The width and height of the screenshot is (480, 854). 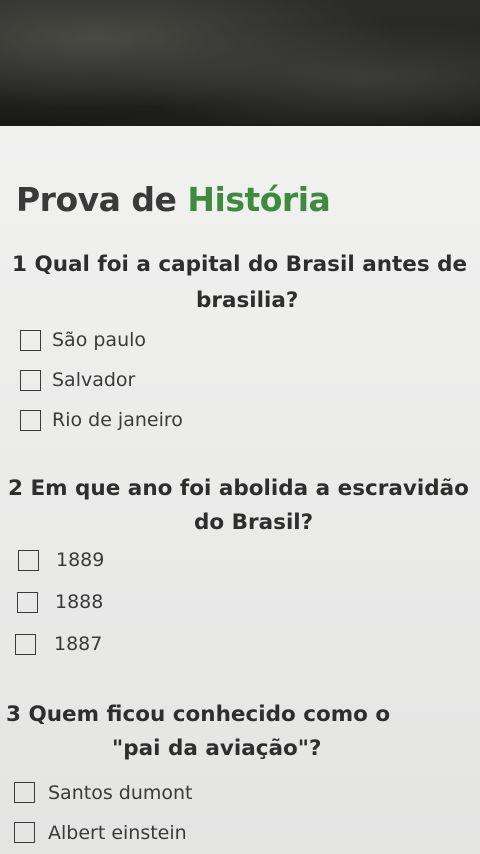 What do you see at coordinates (19, 264) in the screenshot?
I see `question-number: 1` at bounding box center [19, 264].